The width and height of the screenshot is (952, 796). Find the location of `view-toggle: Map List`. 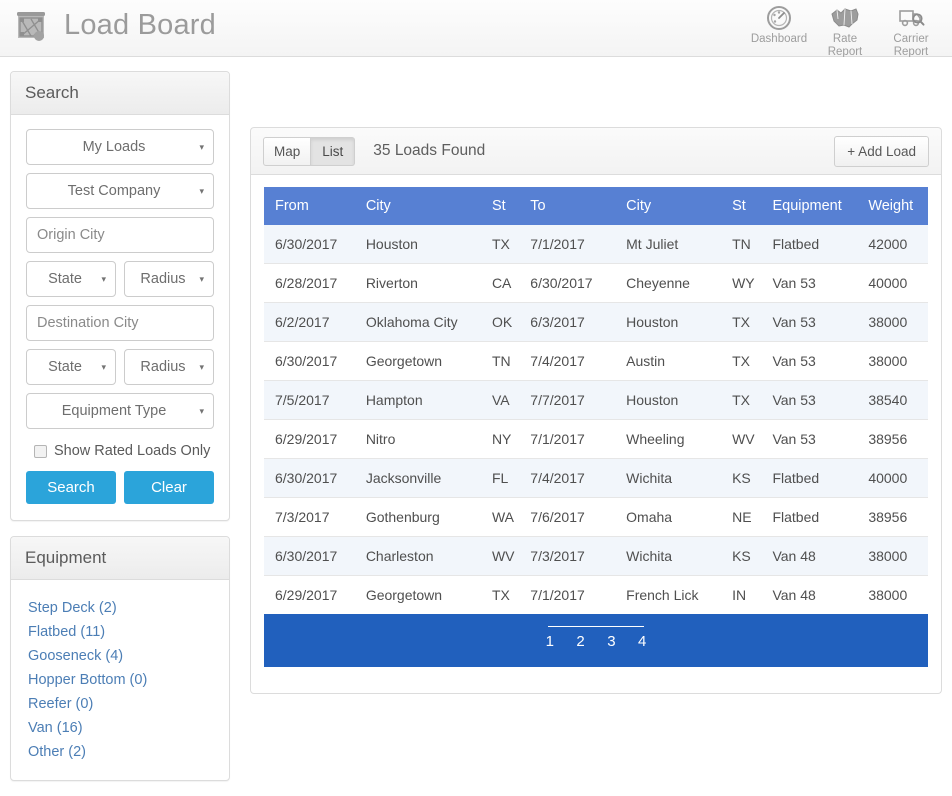

view-toggle: Map List is located at coordinates (309, 151).